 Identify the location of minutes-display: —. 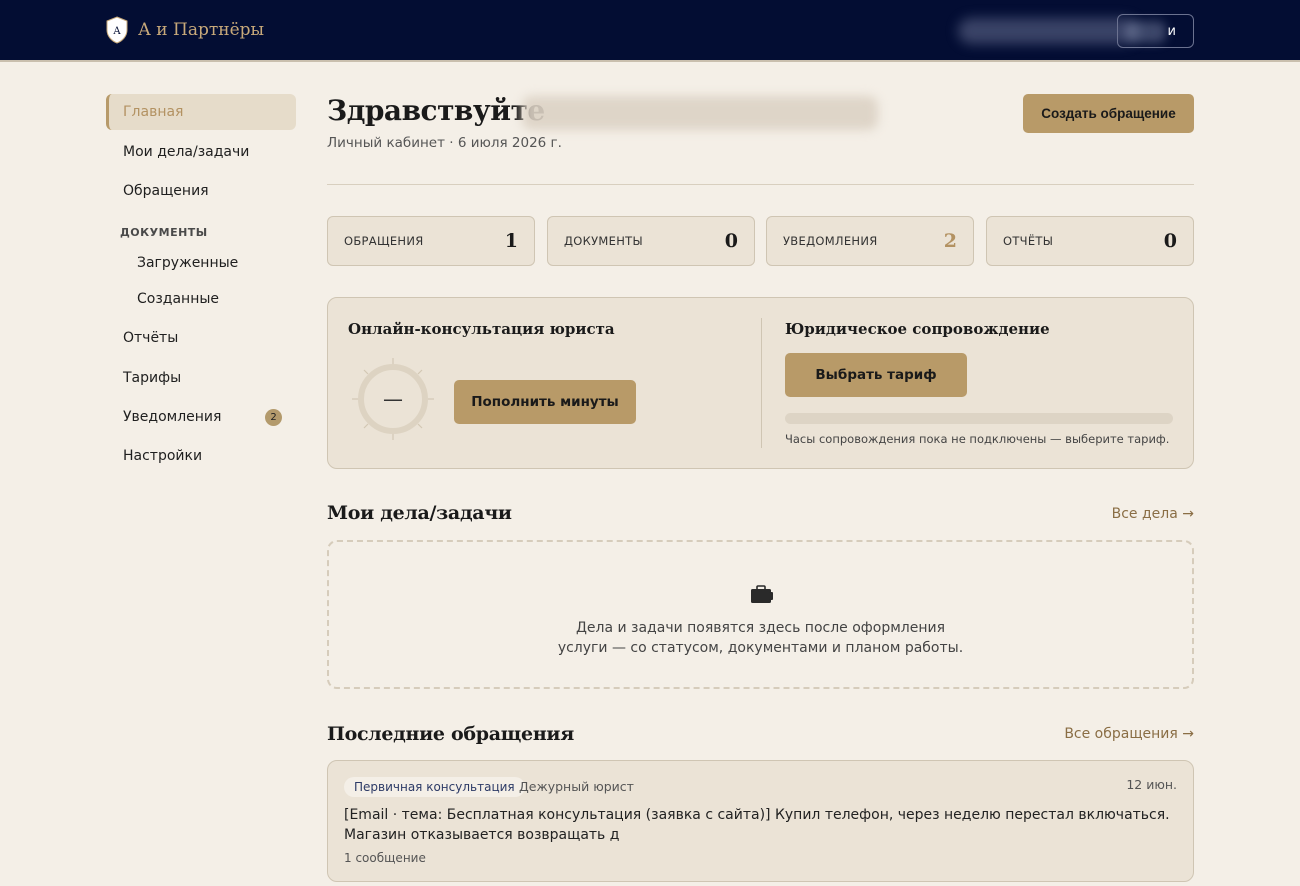
(393, 399).